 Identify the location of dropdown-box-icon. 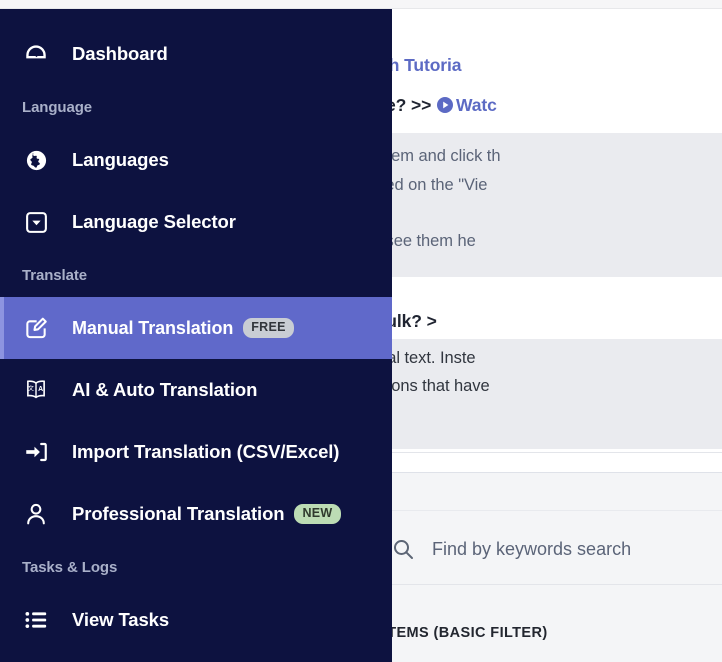
(36, 222).